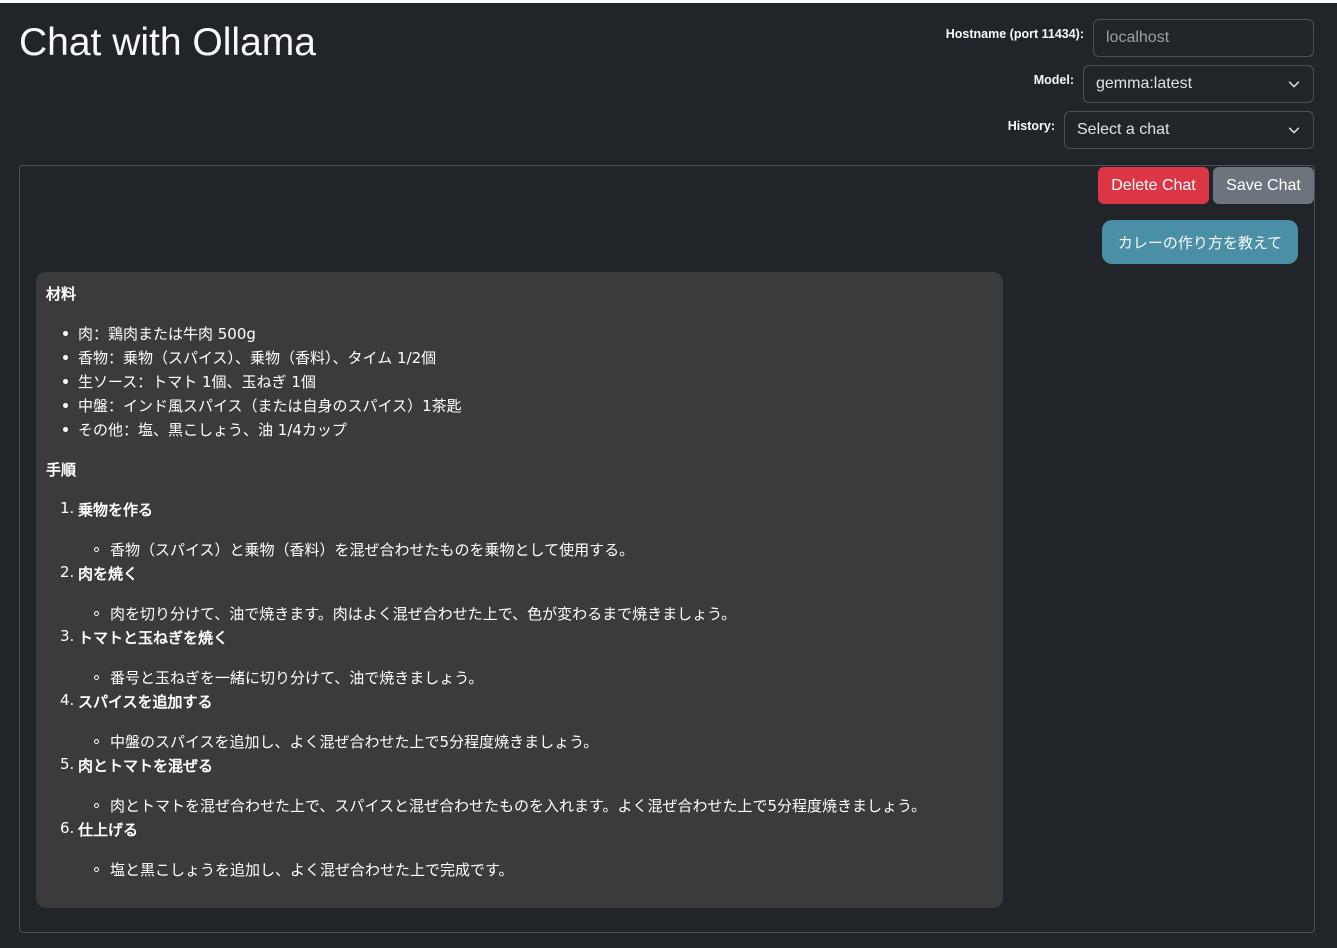 The width and height of the screenshot is (1337, 948). What do you see at coordinates (354, 742) in the screenshot?
I see `step-detail: 中盤のスパイスを追加し、よく混ぜ合わせた上で5分程度焼きましょう。` at bounding box center [354, 742].